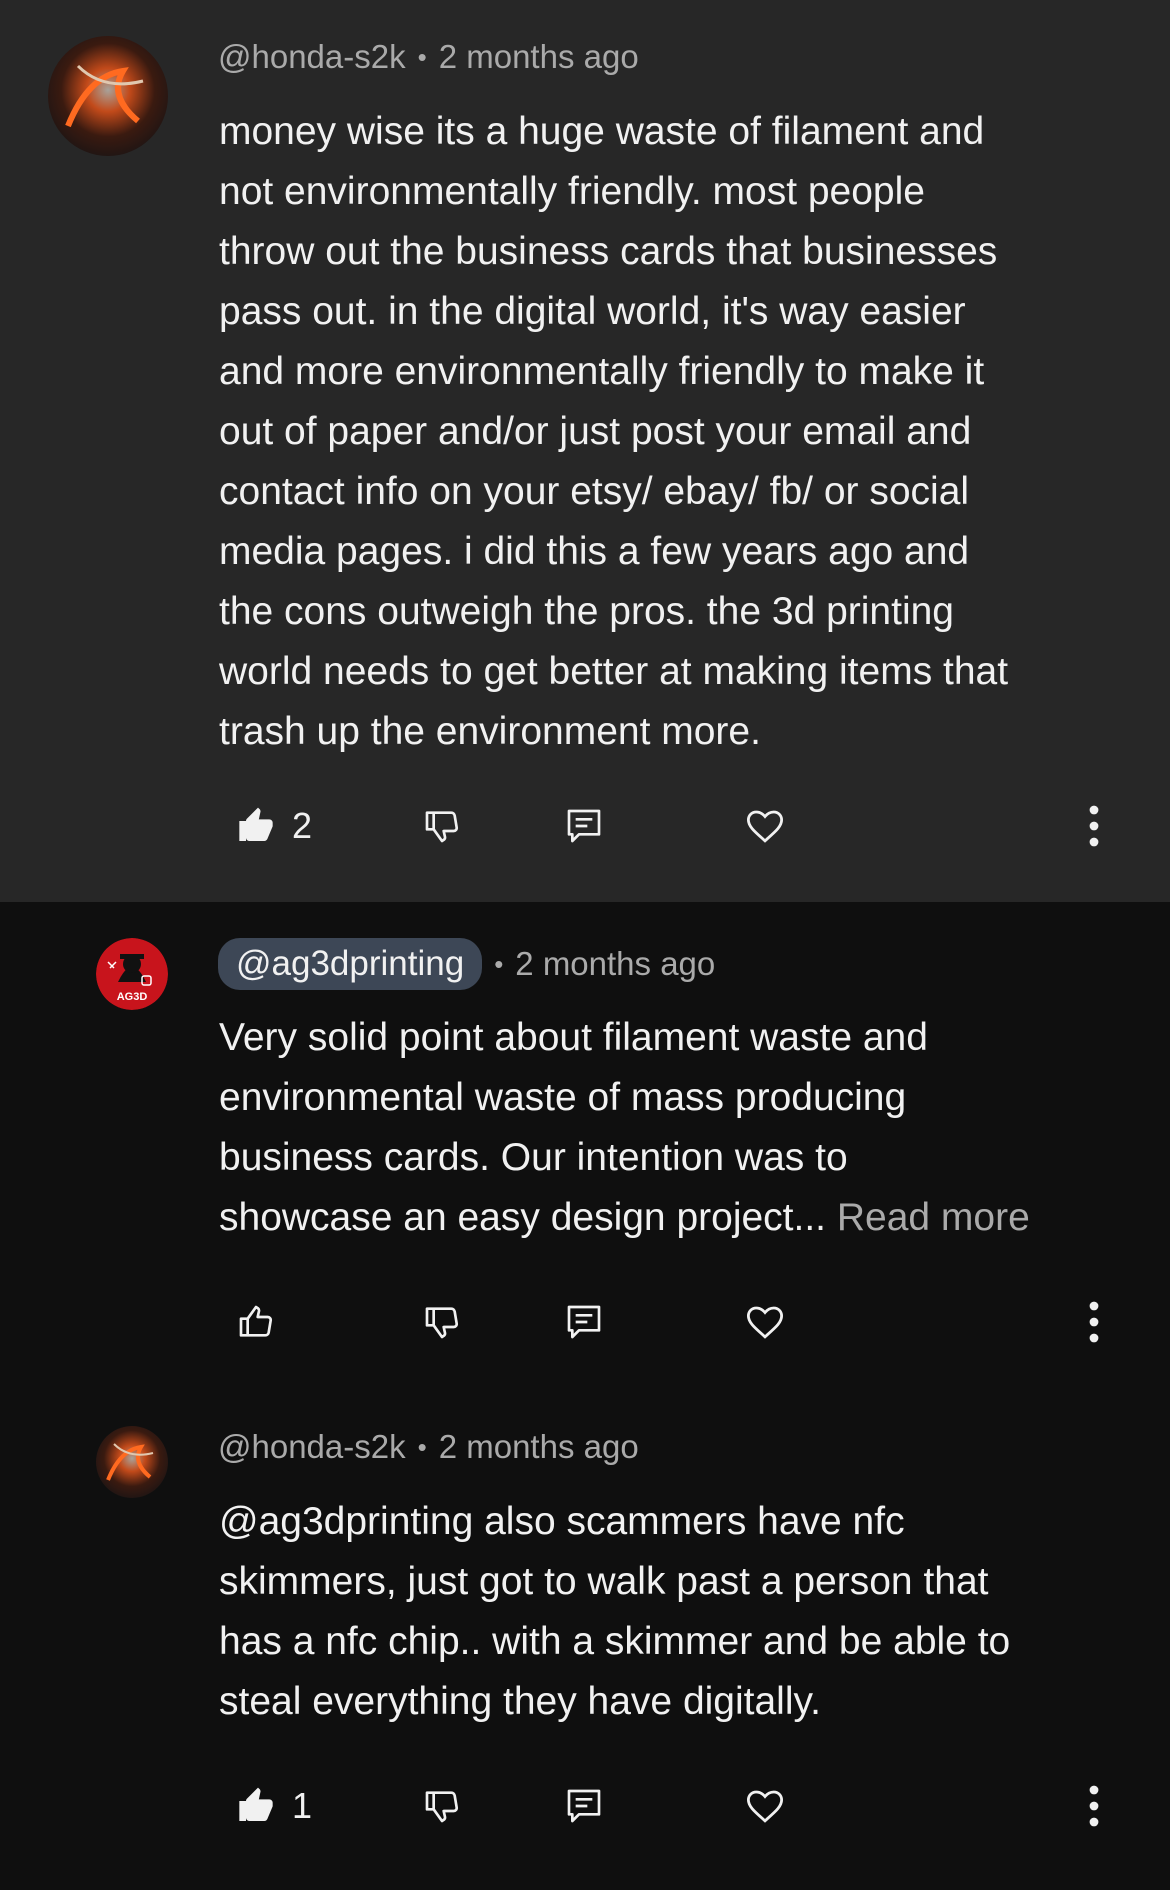  I want to click on comment-actions: 2, so click(585, 826).